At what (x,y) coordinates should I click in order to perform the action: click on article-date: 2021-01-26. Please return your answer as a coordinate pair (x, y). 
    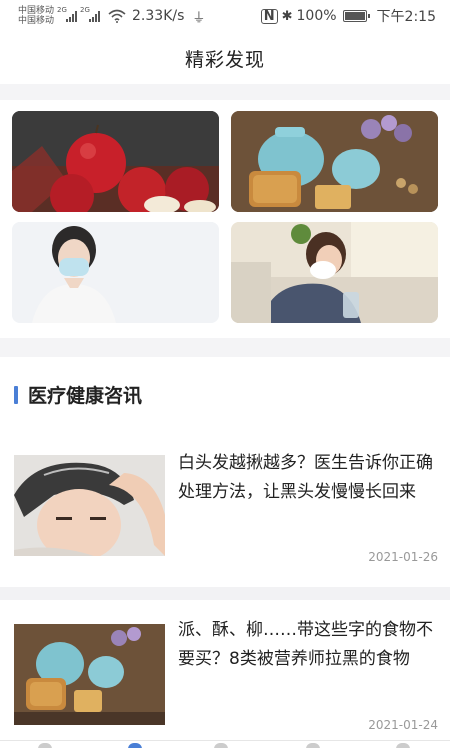
    Looking at the image, I should click on (403, 557).